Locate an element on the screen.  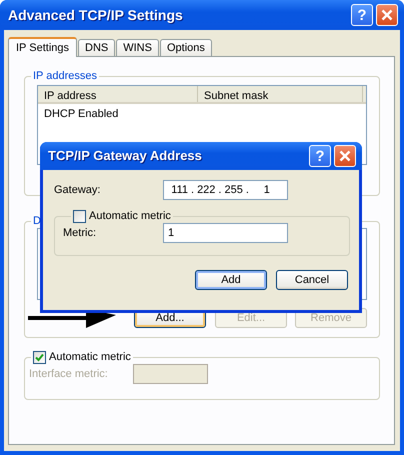
input-field: 1 is located at coordinates (225, 233).